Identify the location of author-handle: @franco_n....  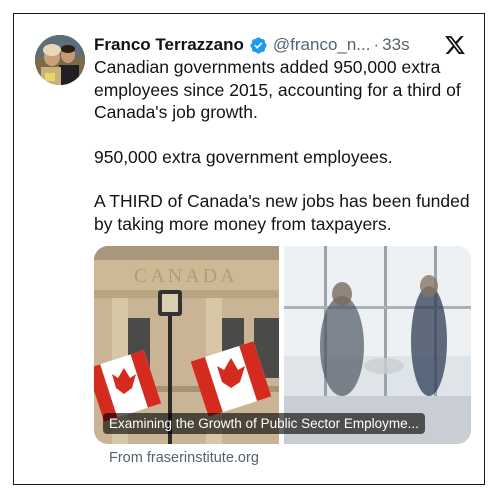
(322, 45).